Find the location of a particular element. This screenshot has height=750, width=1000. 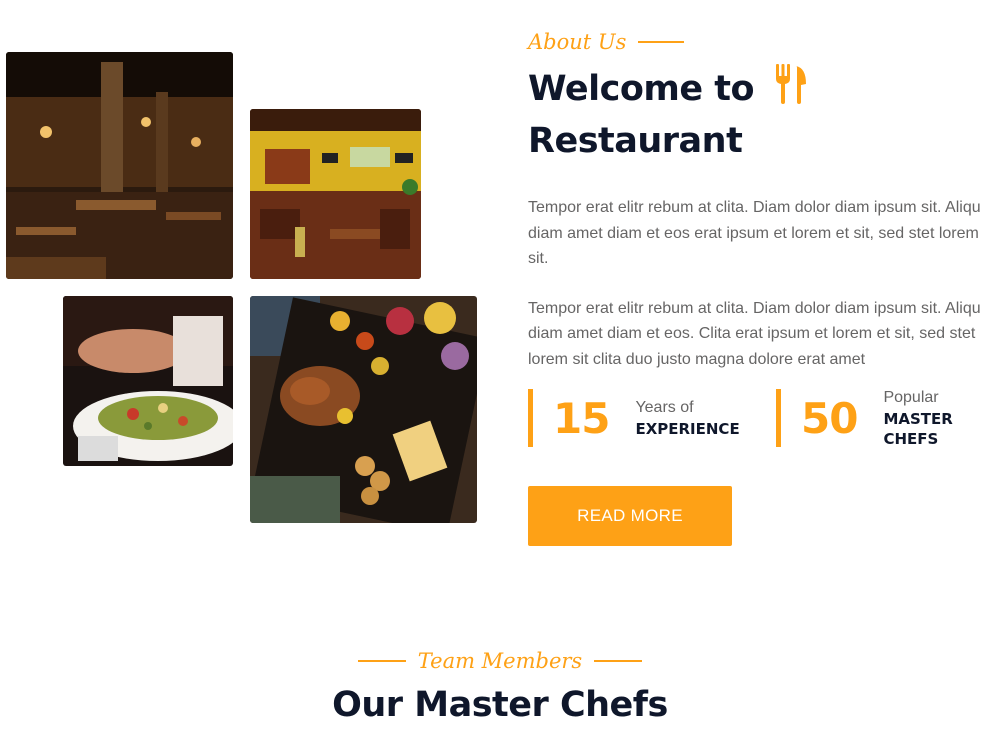

about-subtitle: About Us is located at coordinates (758, 42).